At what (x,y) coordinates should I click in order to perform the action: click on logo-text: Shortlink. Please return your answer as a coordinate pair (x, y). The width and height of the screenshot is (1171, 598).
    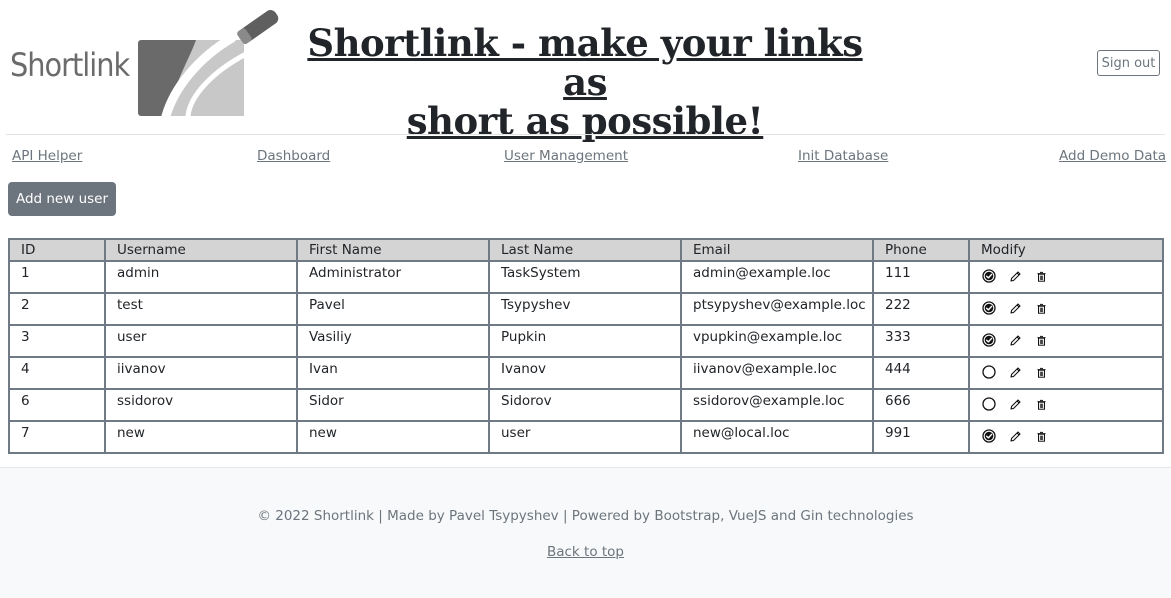
    Looking at the image, I should click on (70, 65).